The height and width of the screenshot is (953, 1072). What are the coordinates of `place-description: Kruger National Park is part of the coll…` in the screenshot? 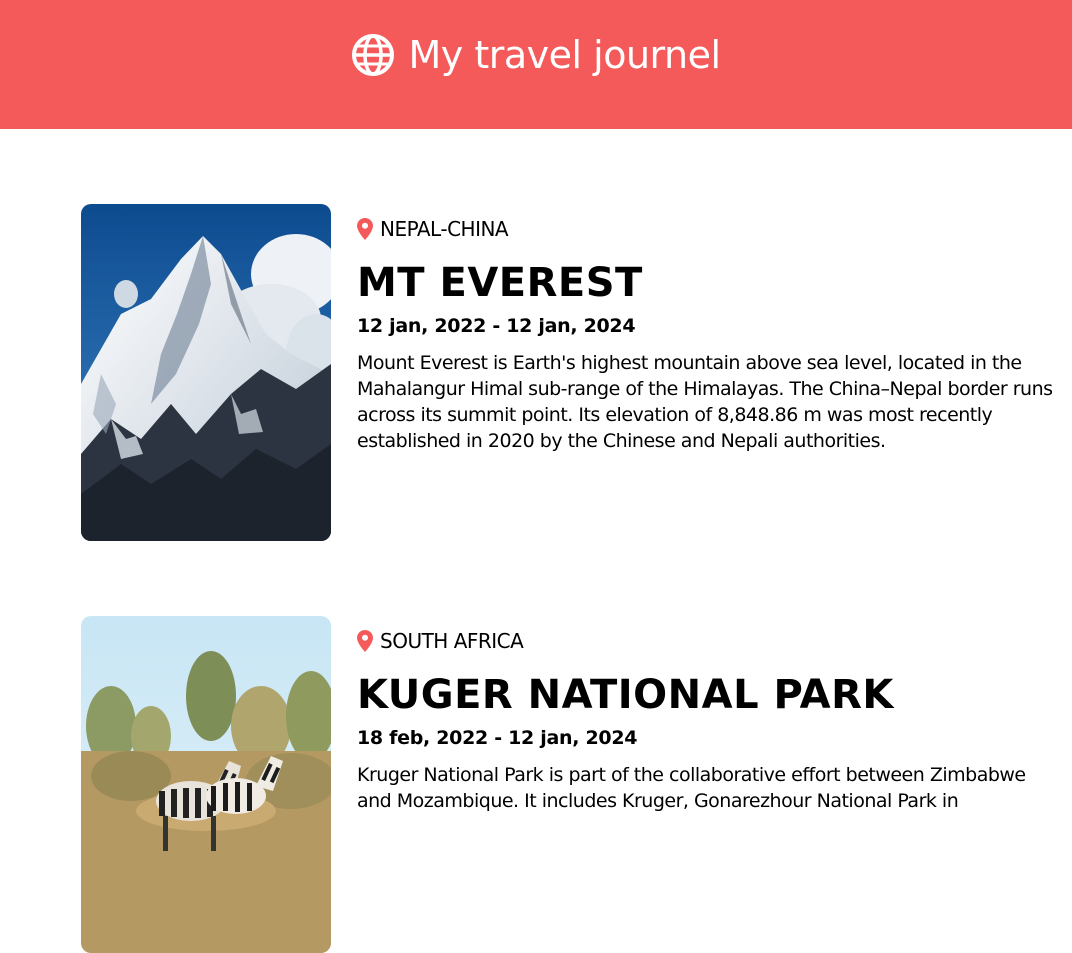 It's located at (691, 788).